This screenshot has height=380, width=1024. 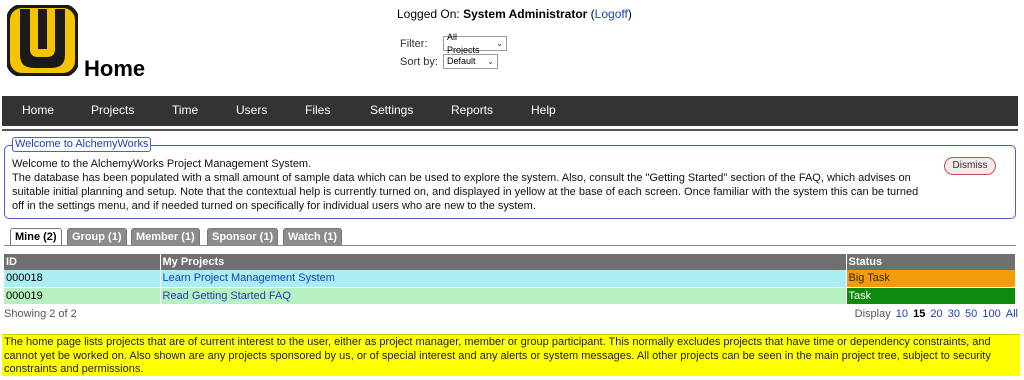 I want to click on filter-row: Filter: All Projects ⌄, so click(x=453, y=43).